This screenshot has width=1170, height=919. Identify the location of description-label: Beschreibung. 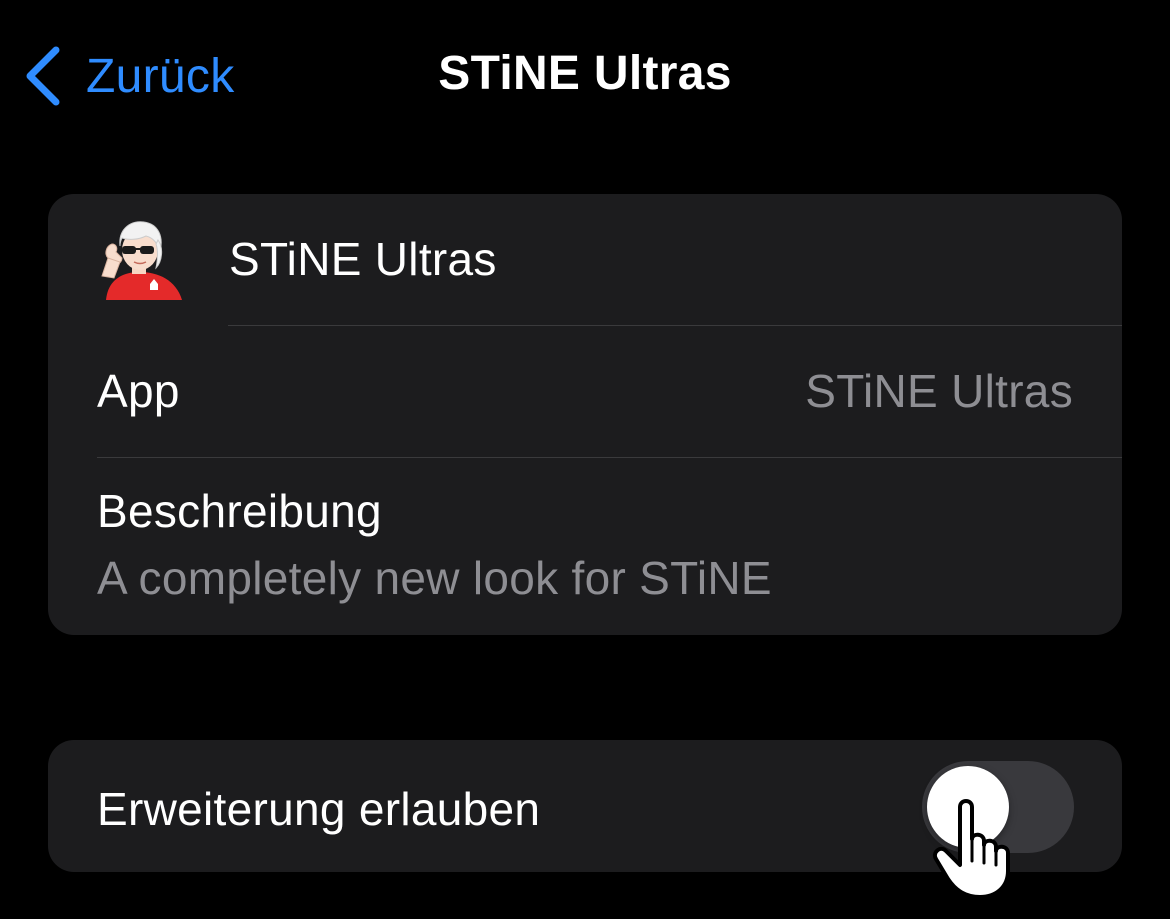
(239, 511).